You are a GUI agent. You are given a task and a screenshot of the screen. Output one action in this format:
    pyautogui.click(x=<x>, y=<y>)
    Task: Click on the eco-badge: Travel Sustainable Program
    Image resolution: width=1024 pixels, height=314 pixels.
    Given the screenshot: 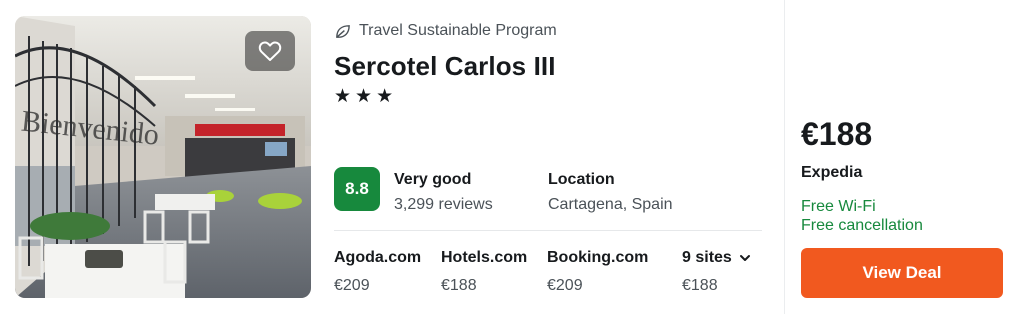 What is the action you would take?
    pyautogui.click(x=445, y=31)
    